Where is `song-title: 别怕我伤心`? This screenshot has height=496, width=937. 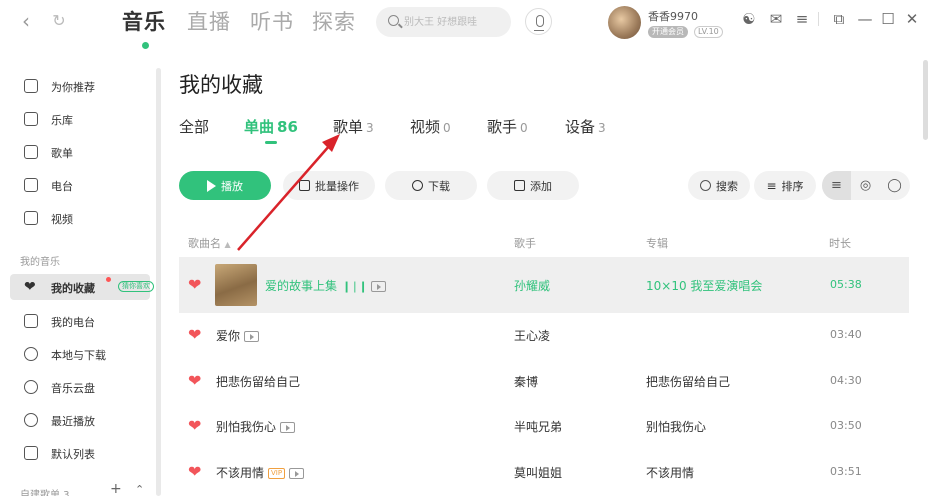 song-title: 别怕我伤心 is located at coordinates (256, 426).